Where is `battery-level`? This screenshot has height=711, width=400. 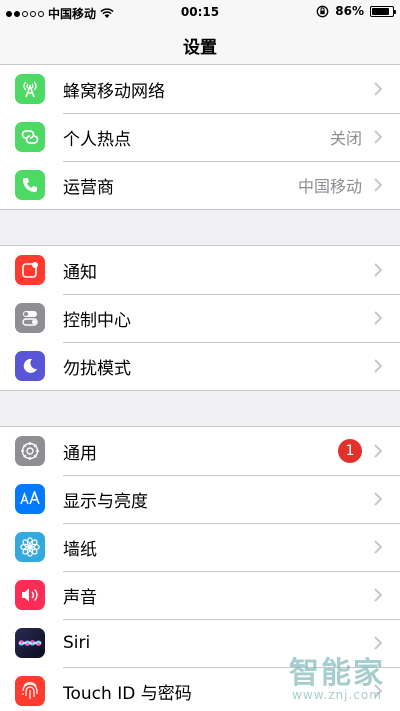
battery-level is located at coordinates (381, 11).